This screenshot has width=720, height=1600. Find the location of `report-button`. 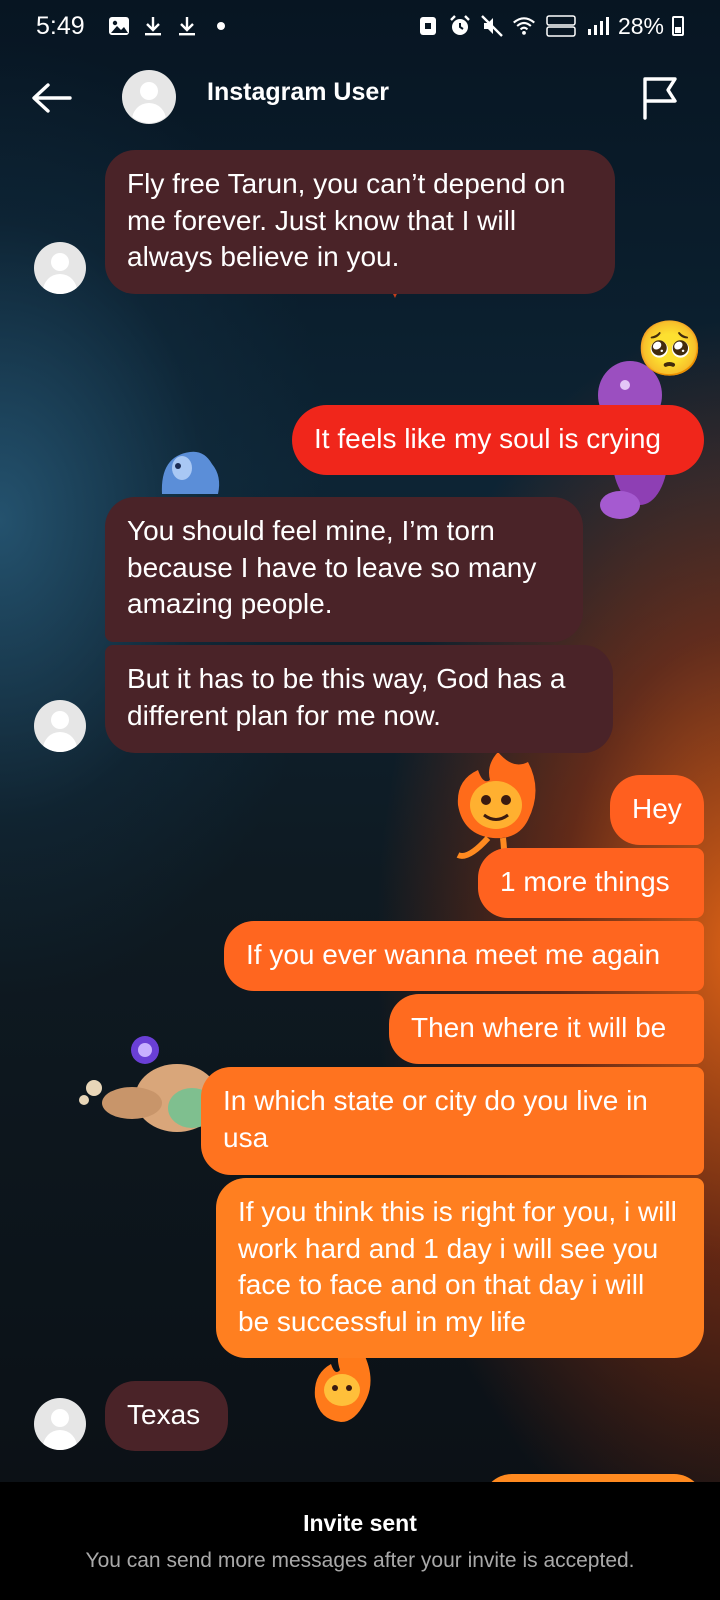

report-button is located at coordinates (660, 98).